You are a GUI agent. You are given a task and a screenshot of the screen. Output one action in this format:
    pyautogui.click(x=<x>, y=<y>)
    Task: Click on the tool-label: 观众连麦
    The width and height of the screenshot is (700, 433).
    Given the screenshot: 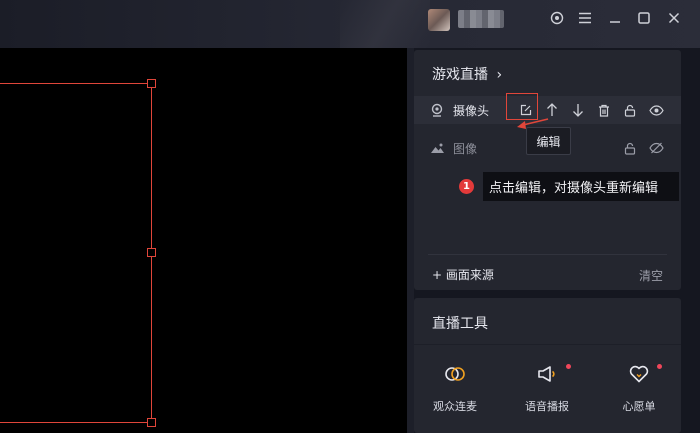 What is the action you would take?
    pyautogui.click(x=455, y=406)
    